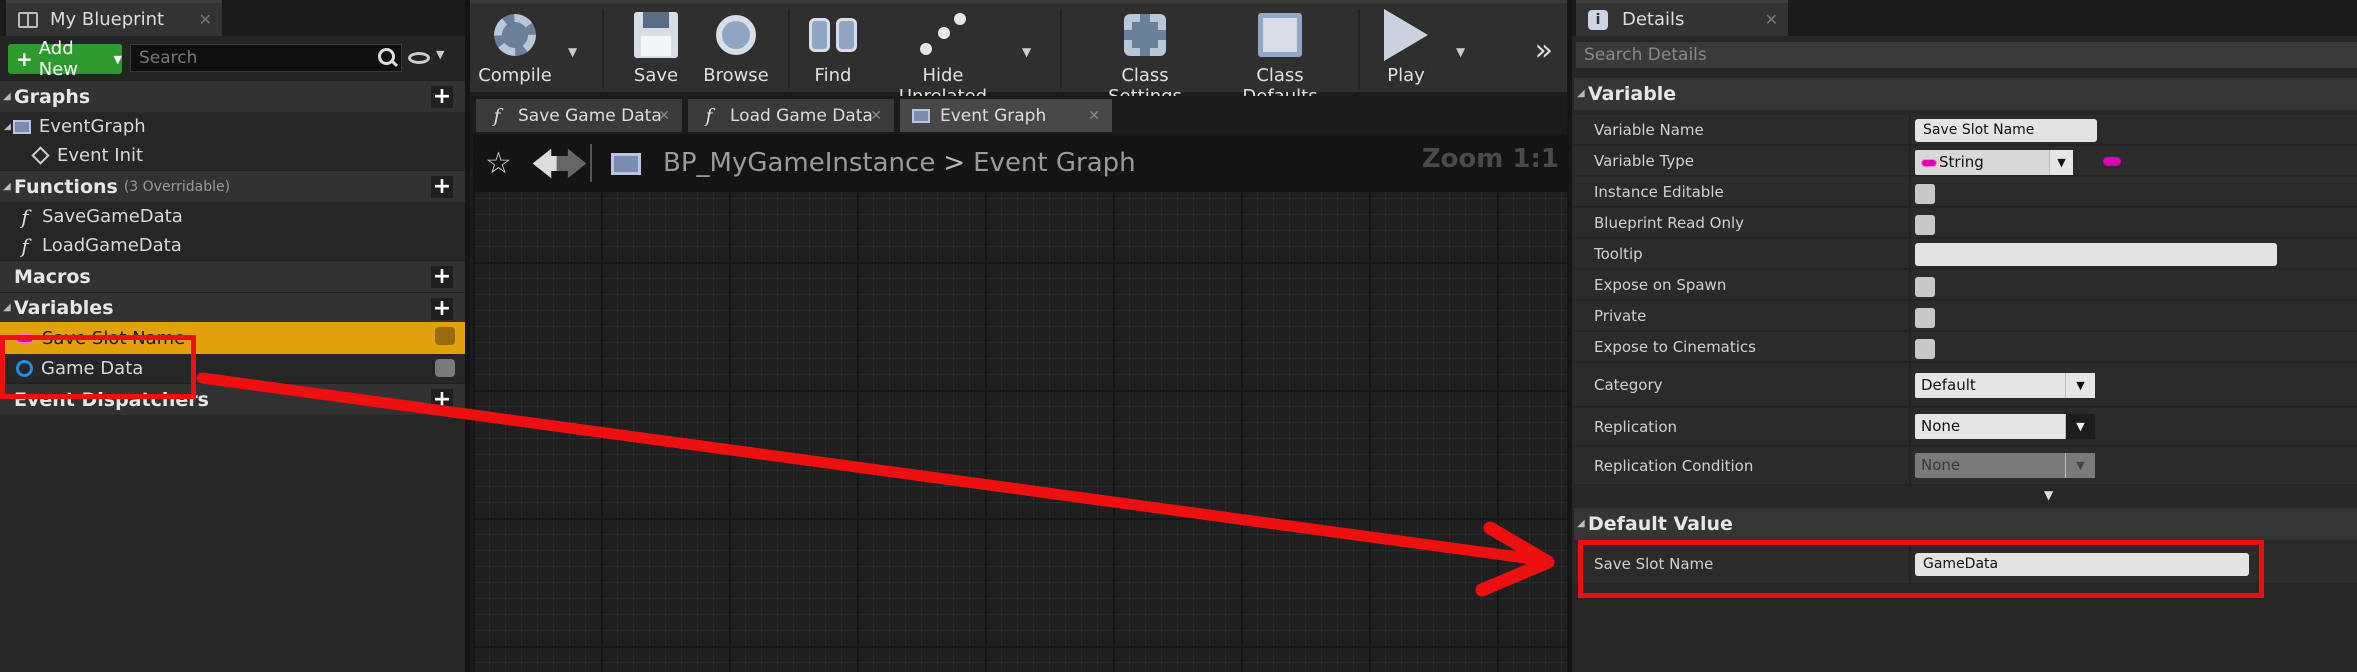 This screenshot has height=672, width=2357. What do you see at coordinates (114, 18) in the screenshot?
I see `my-blueprint-tab: My Blueprint ✕` at bounding box center [114, 18].